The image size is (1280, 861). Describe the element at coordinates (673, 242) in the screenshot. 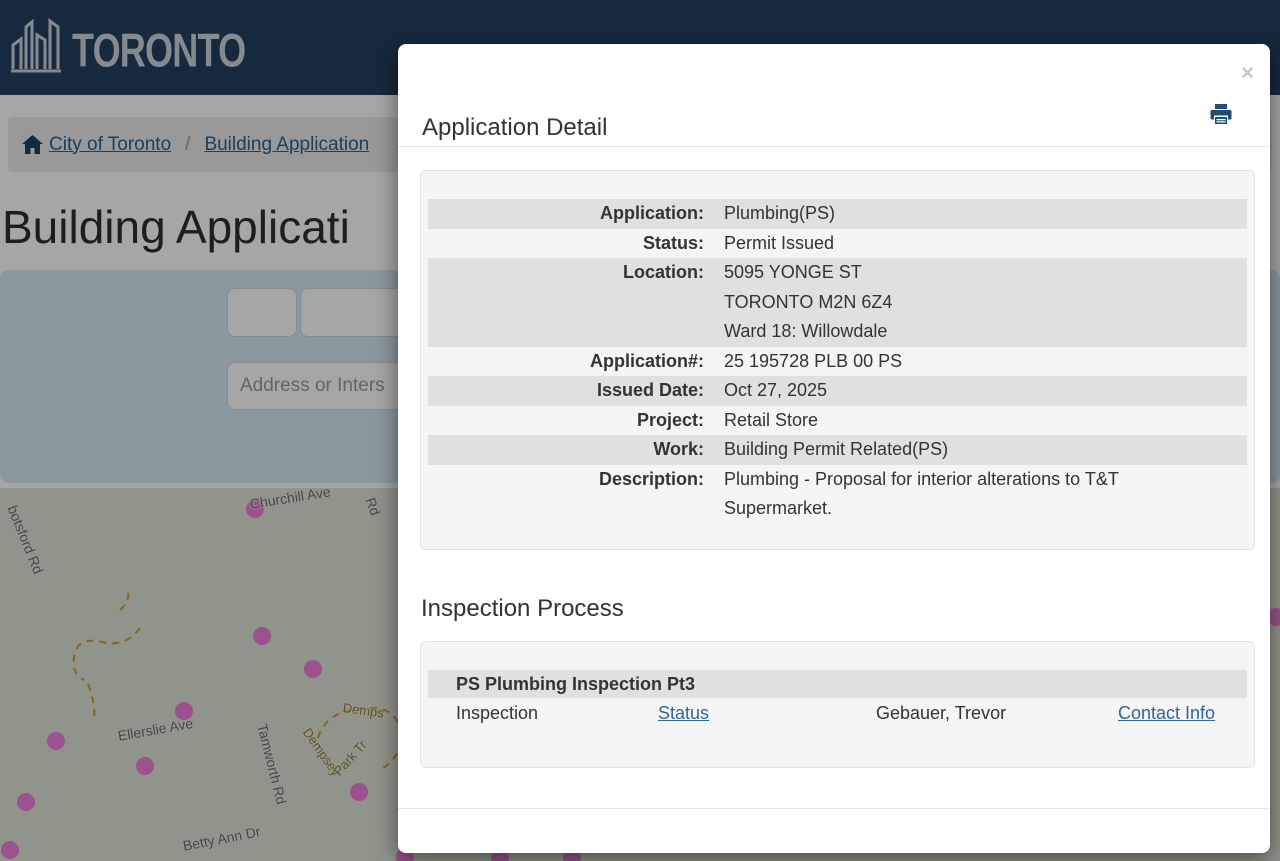

I see `detail-row-label: Status:` at that location.